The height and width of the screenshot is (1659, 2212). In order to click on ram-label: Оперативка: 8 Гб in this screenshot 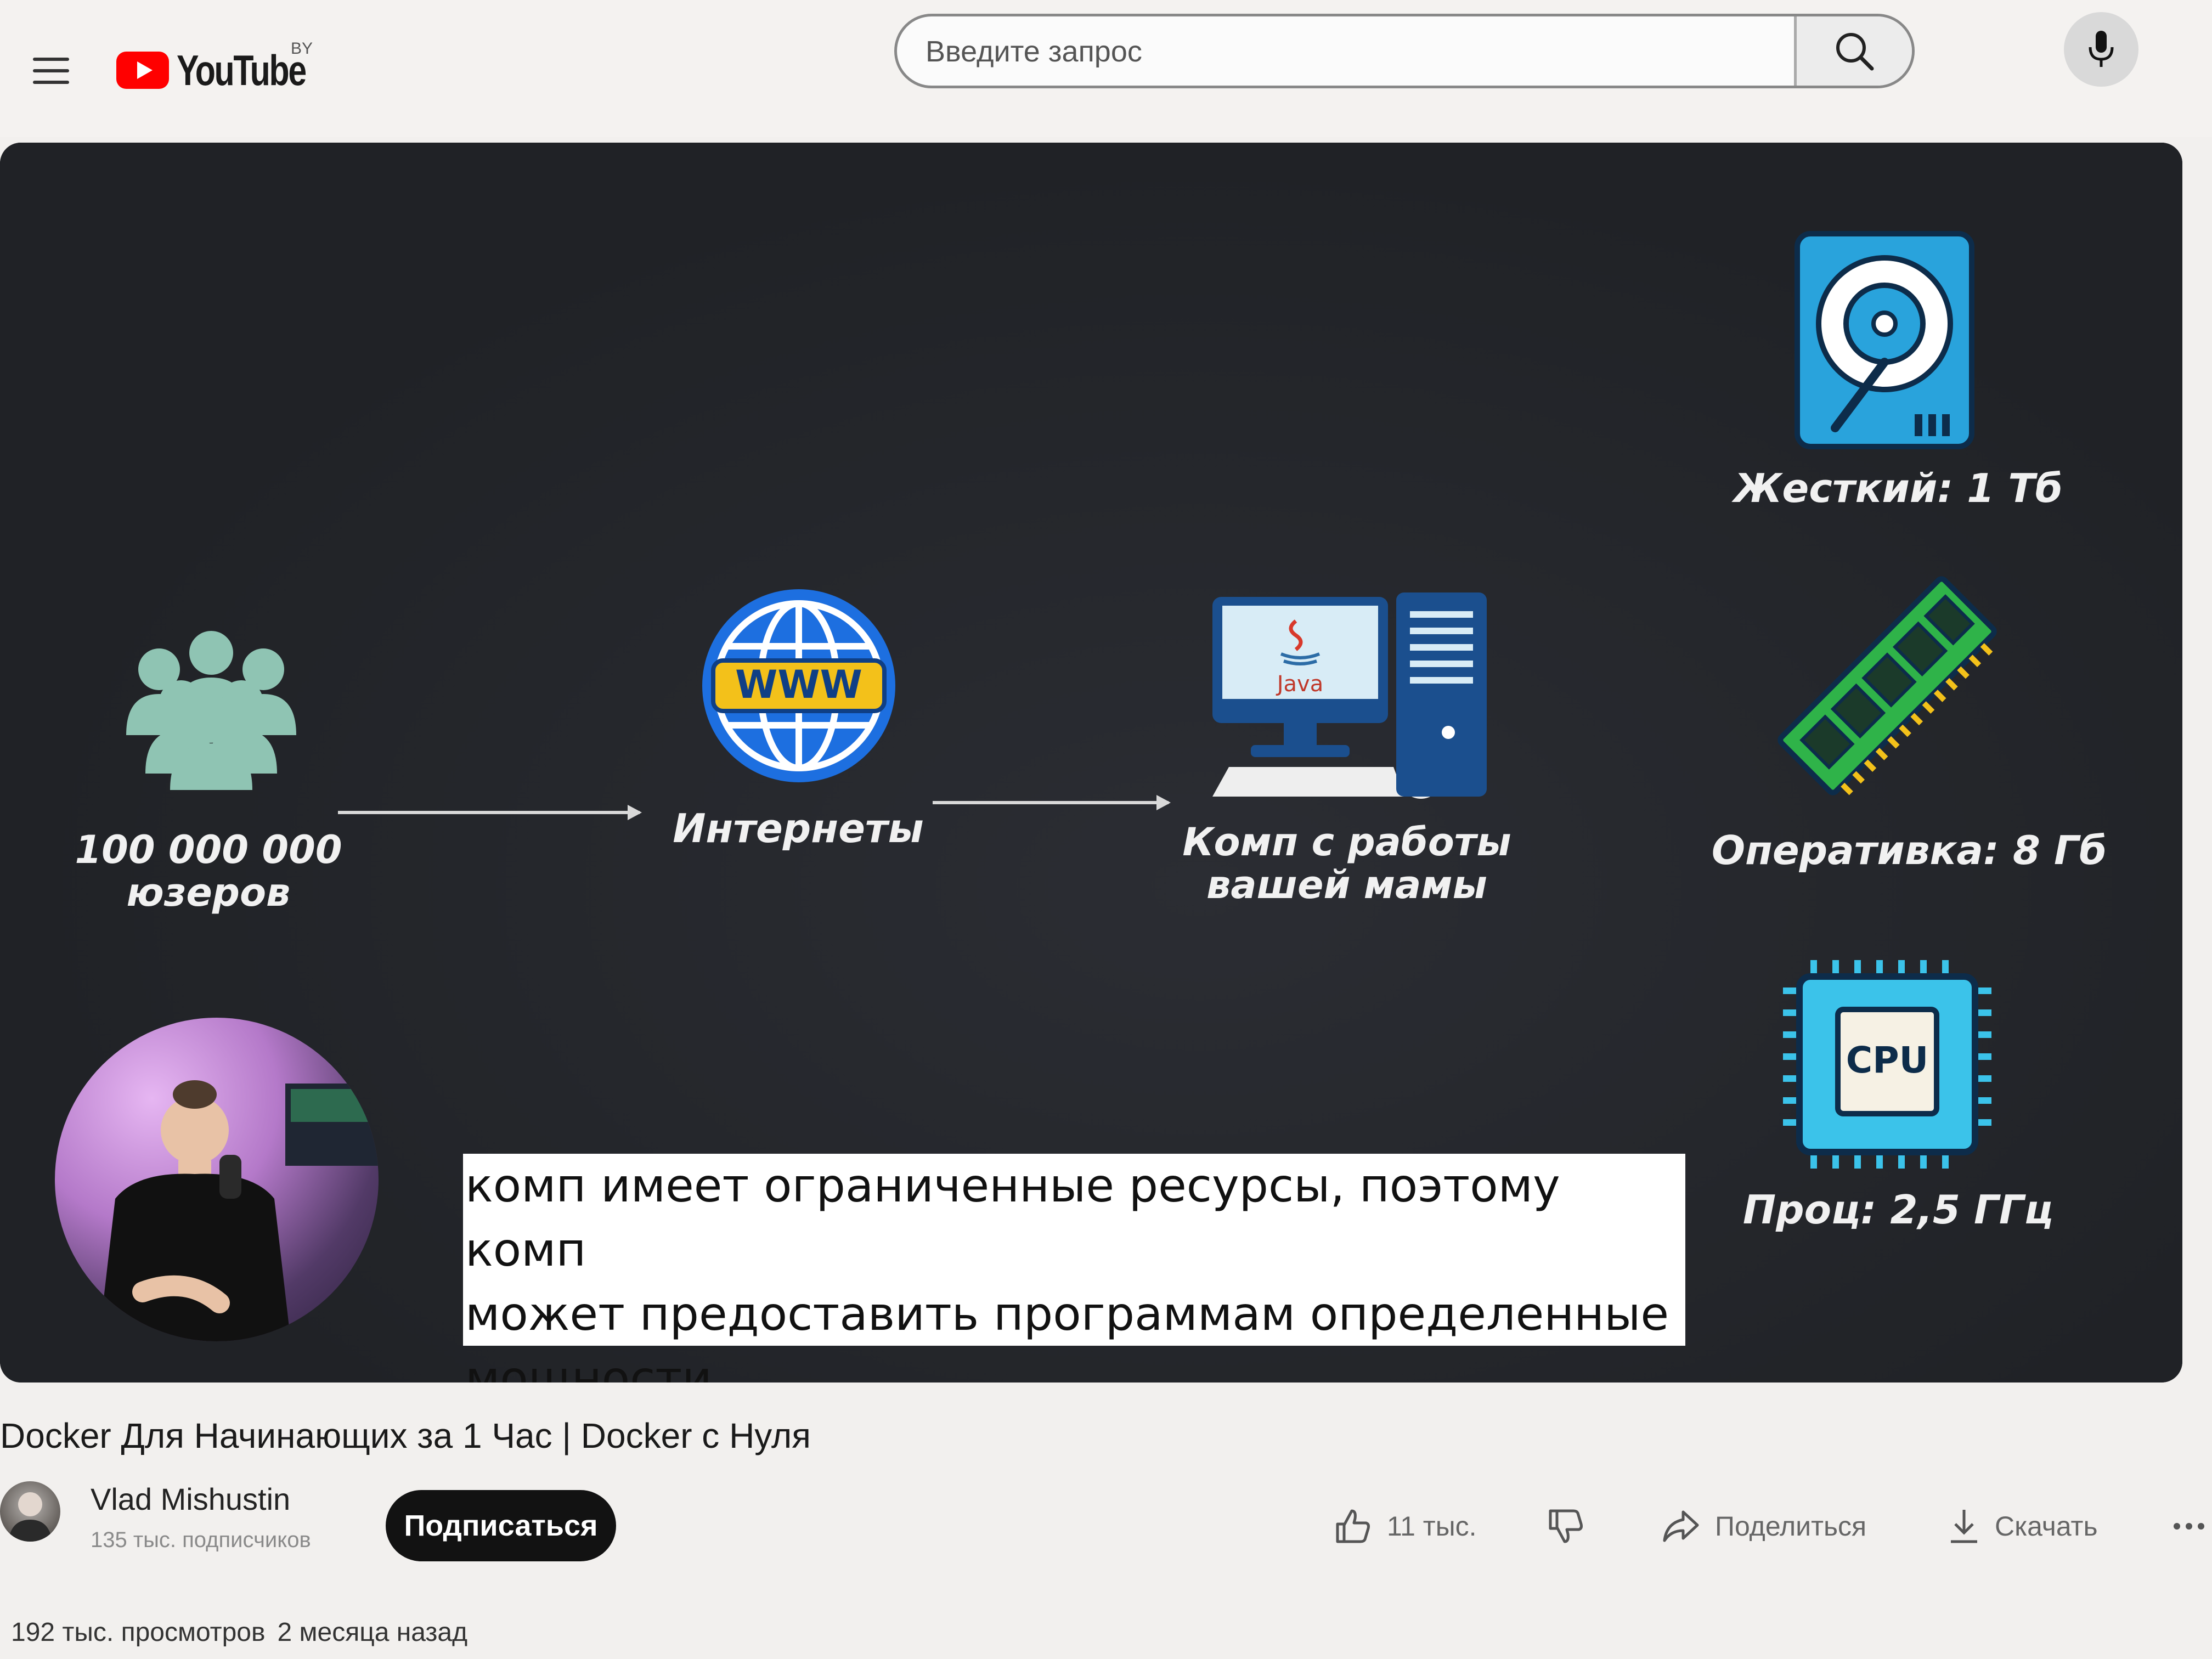, I will do `click(1909, 850)`.